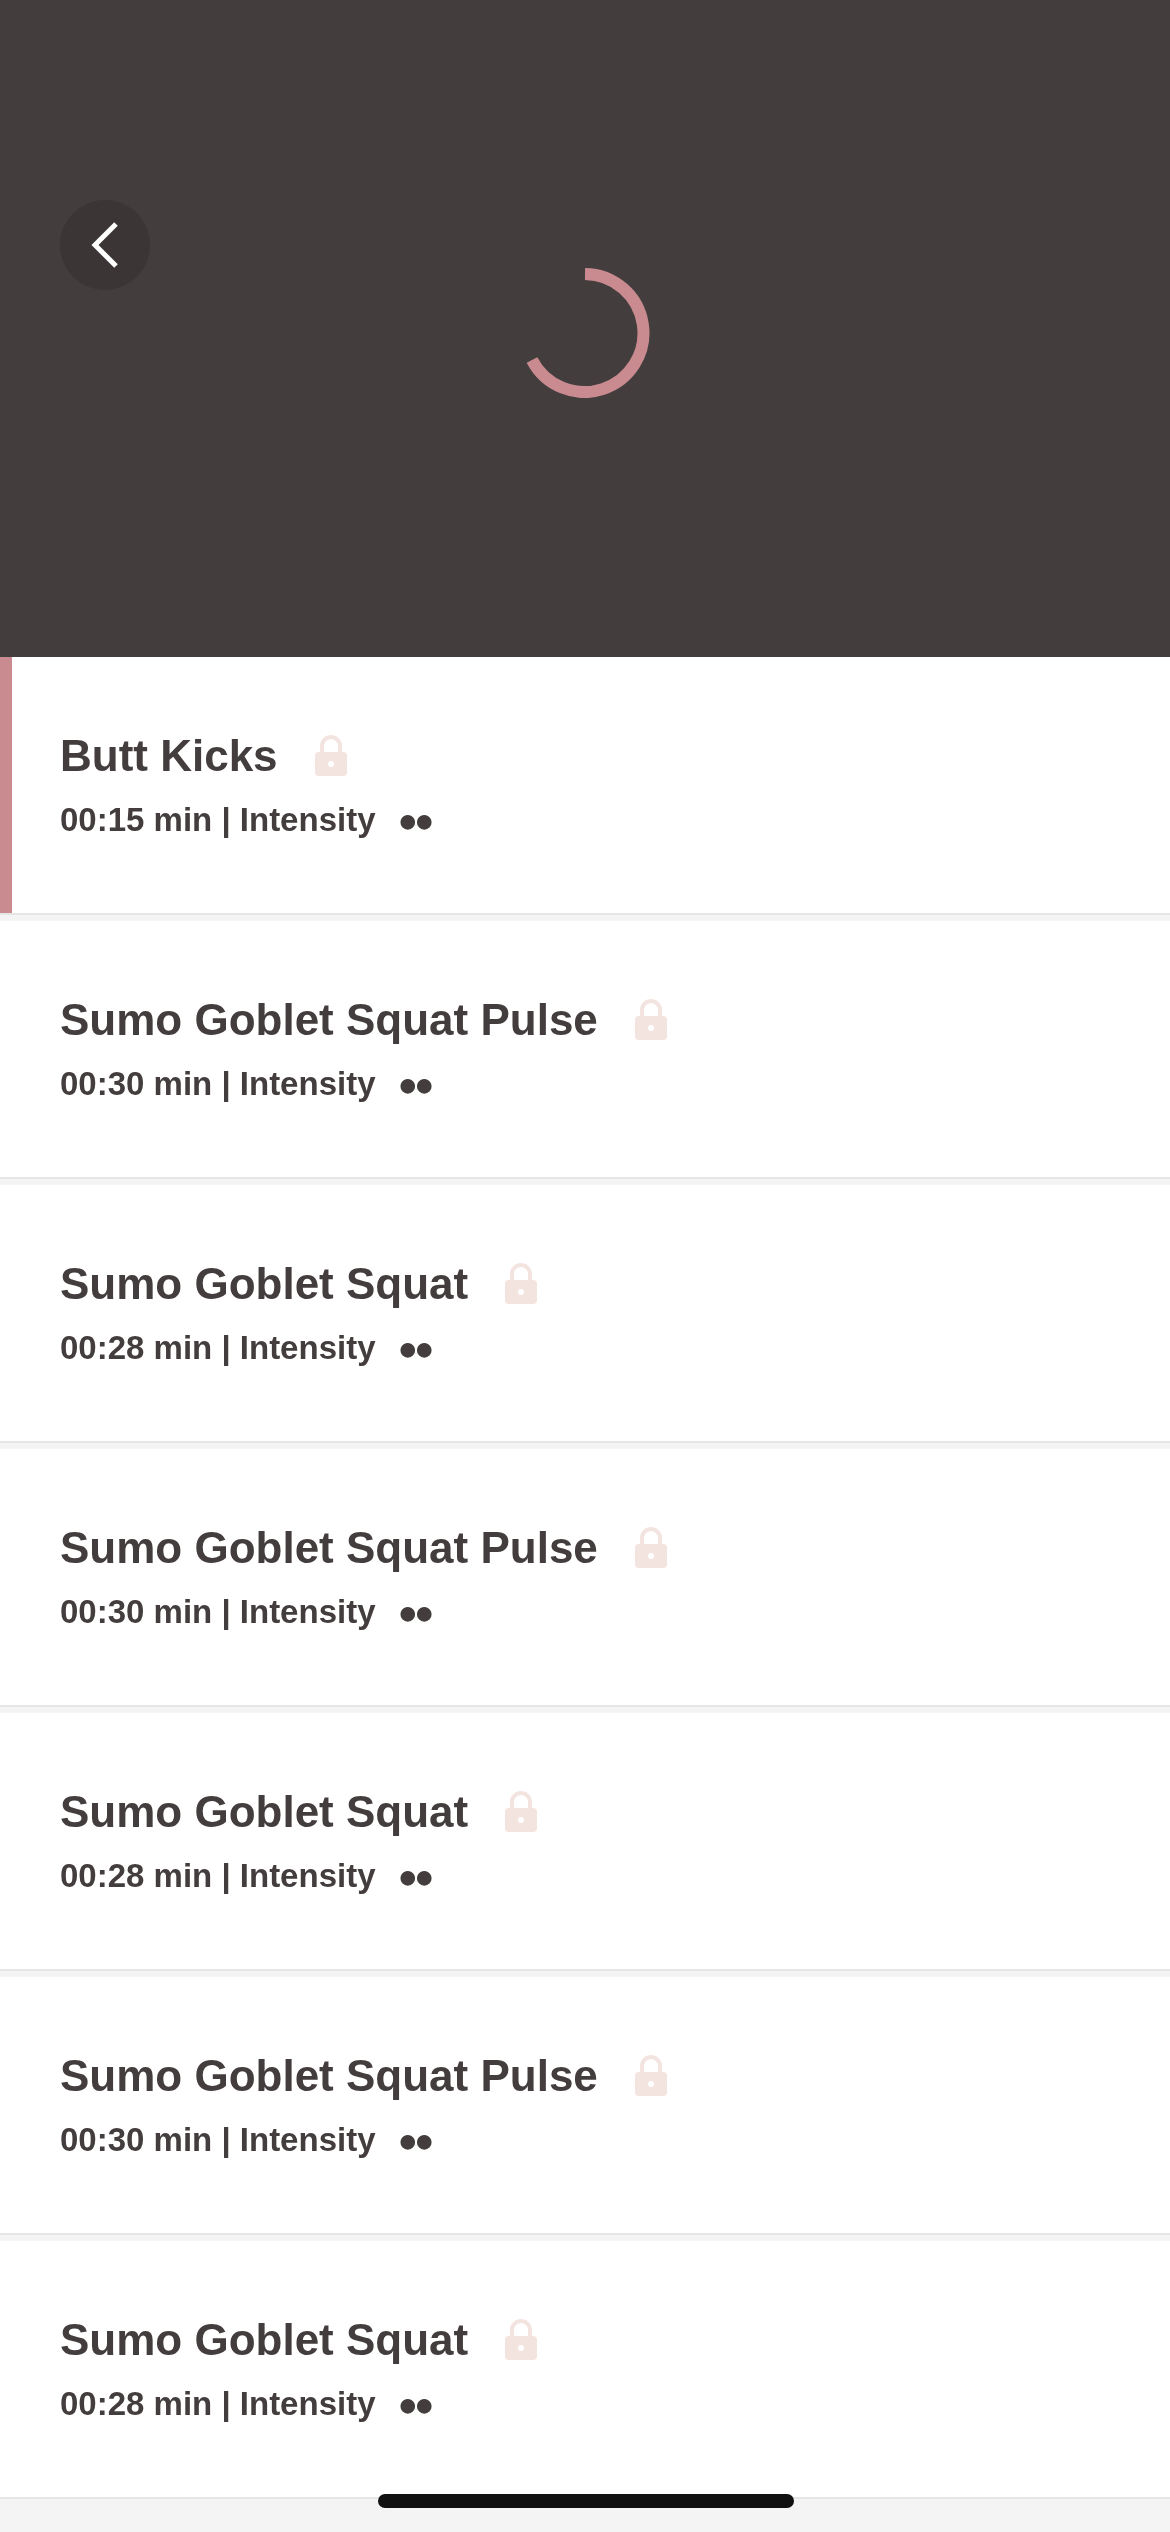  What do you see at coordinates (105, 245) in the screenshot?
I see `back-icon` at bounding box center [105, 245].